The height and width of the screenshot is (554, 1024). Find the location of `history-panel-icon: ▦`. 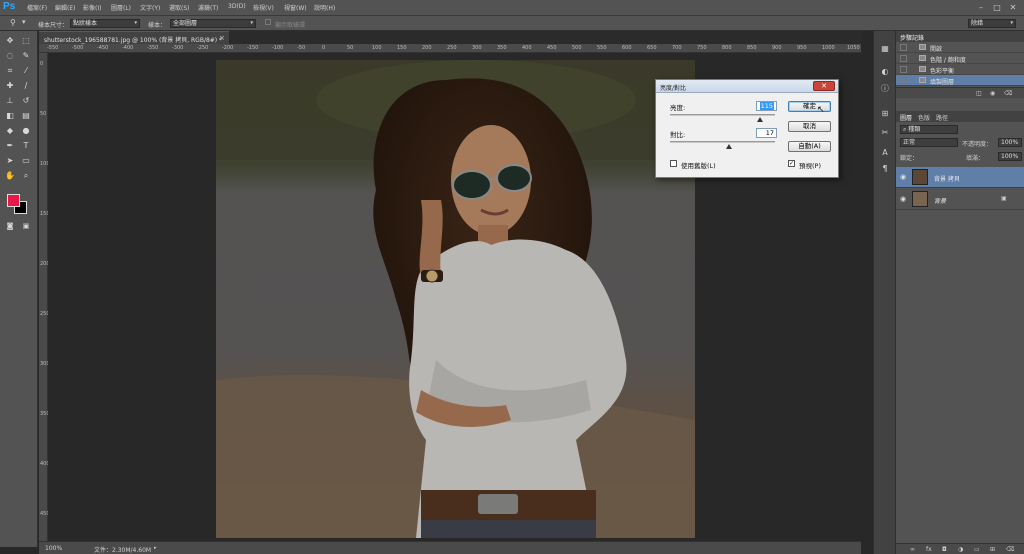

history-panel-icon: ▦ is located at coordinates (885, 48).